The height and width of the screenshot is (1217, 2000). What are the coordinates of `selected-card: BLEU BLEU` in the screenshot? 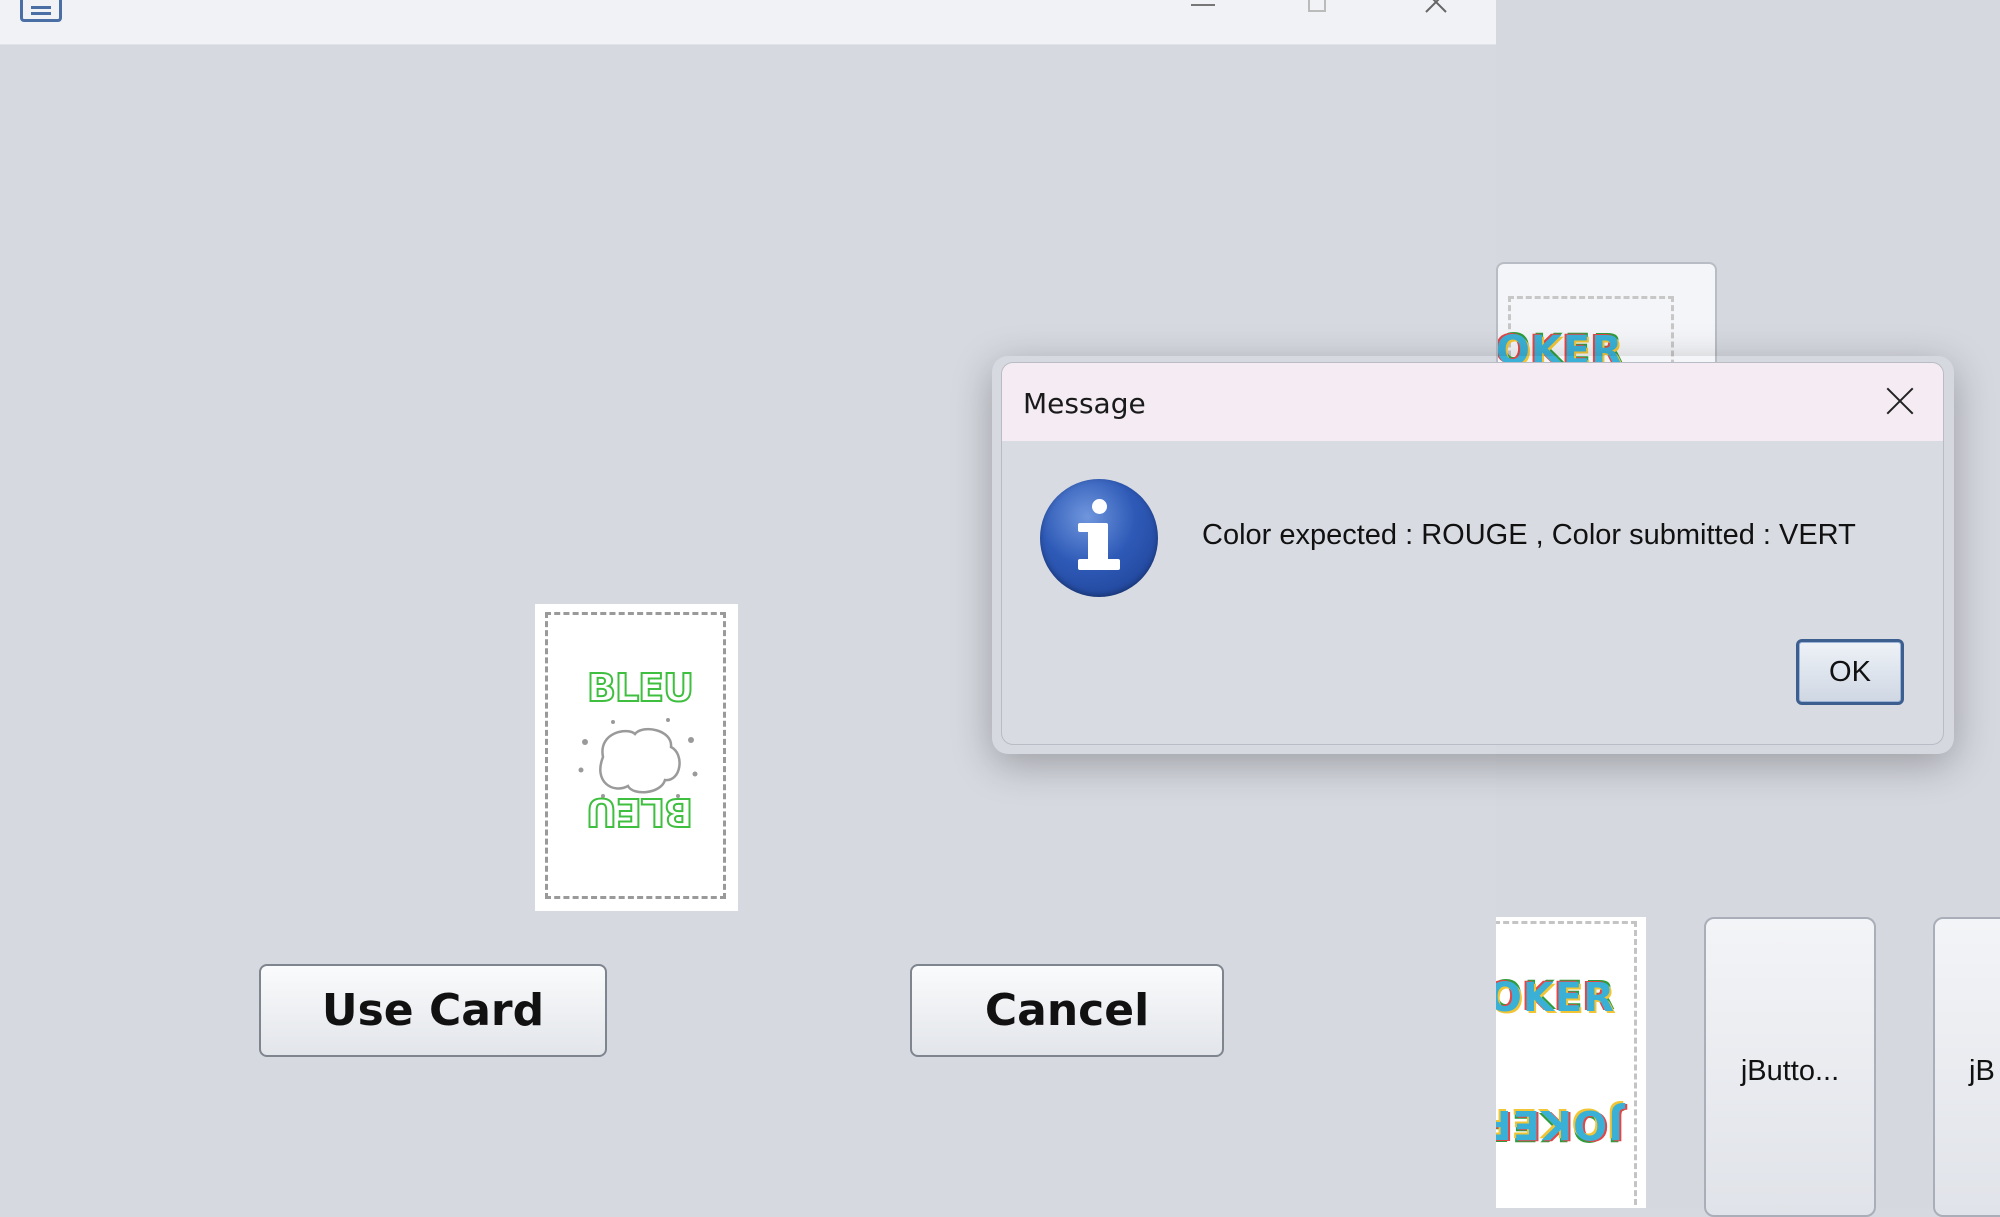 It's located at (636, 757).